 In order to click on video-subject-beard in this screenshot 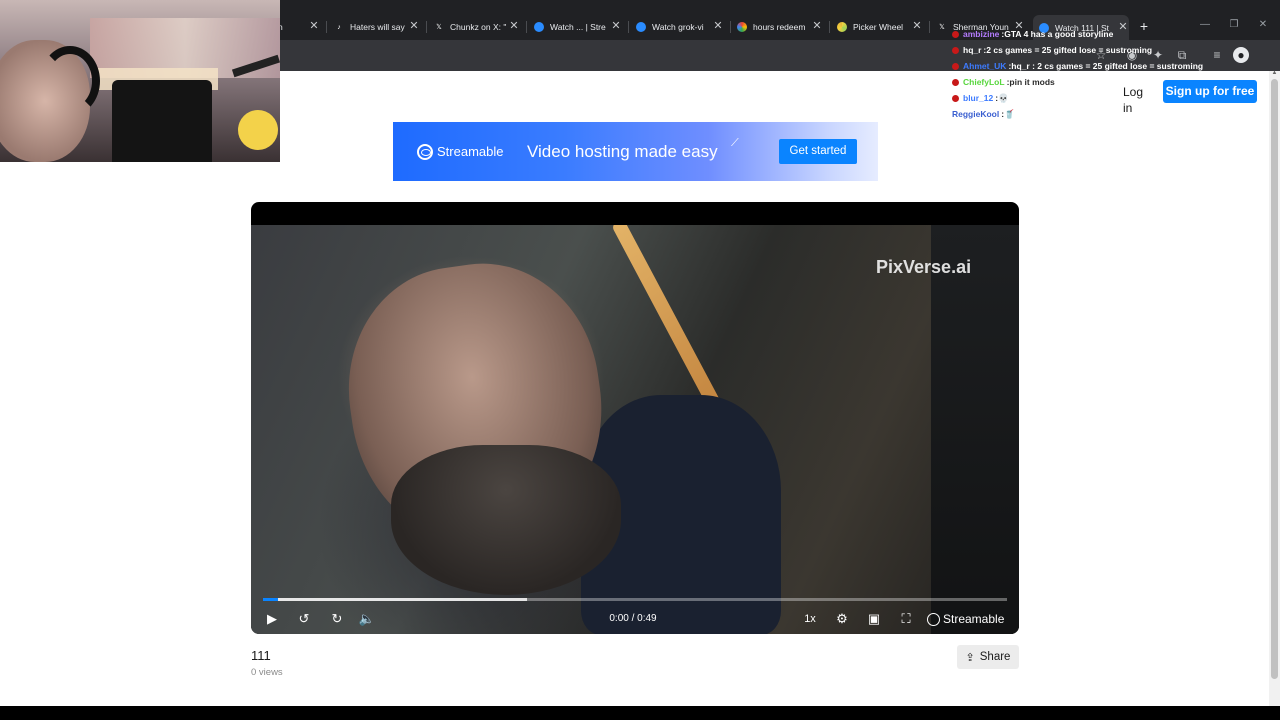, I will do `click(506, 520)`.